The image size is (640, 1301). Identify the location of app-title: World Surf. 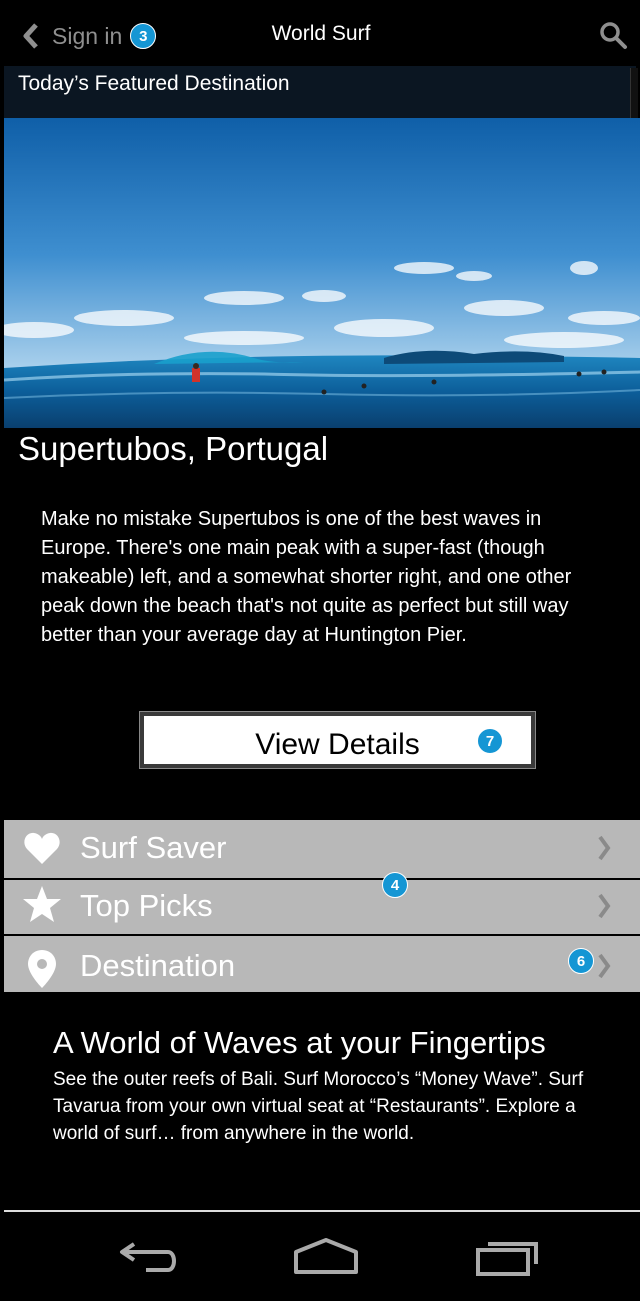
(321, 33).